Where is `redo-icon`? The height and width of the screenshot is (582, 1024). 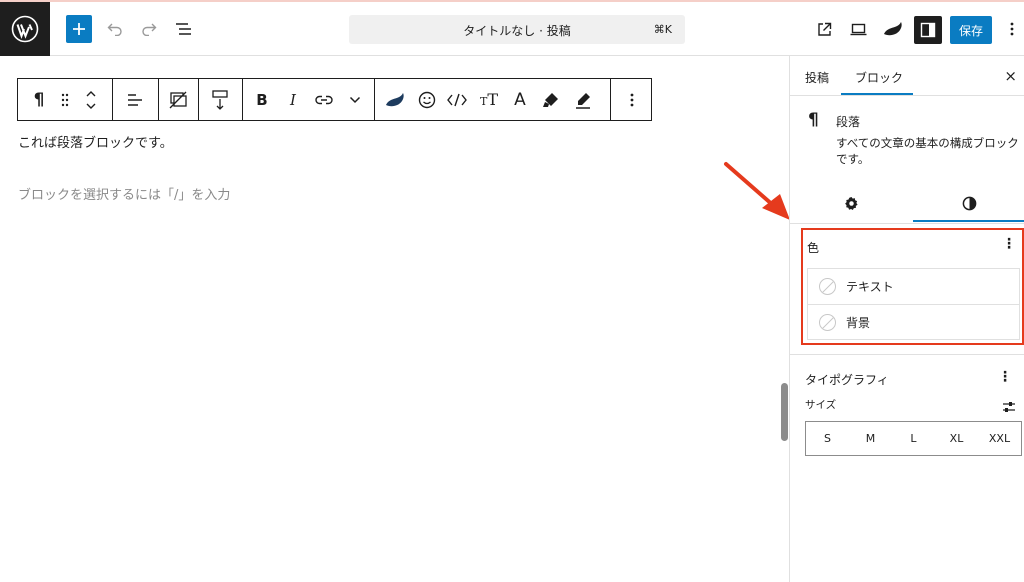
redo-icon is located at coordinates (149, 29).